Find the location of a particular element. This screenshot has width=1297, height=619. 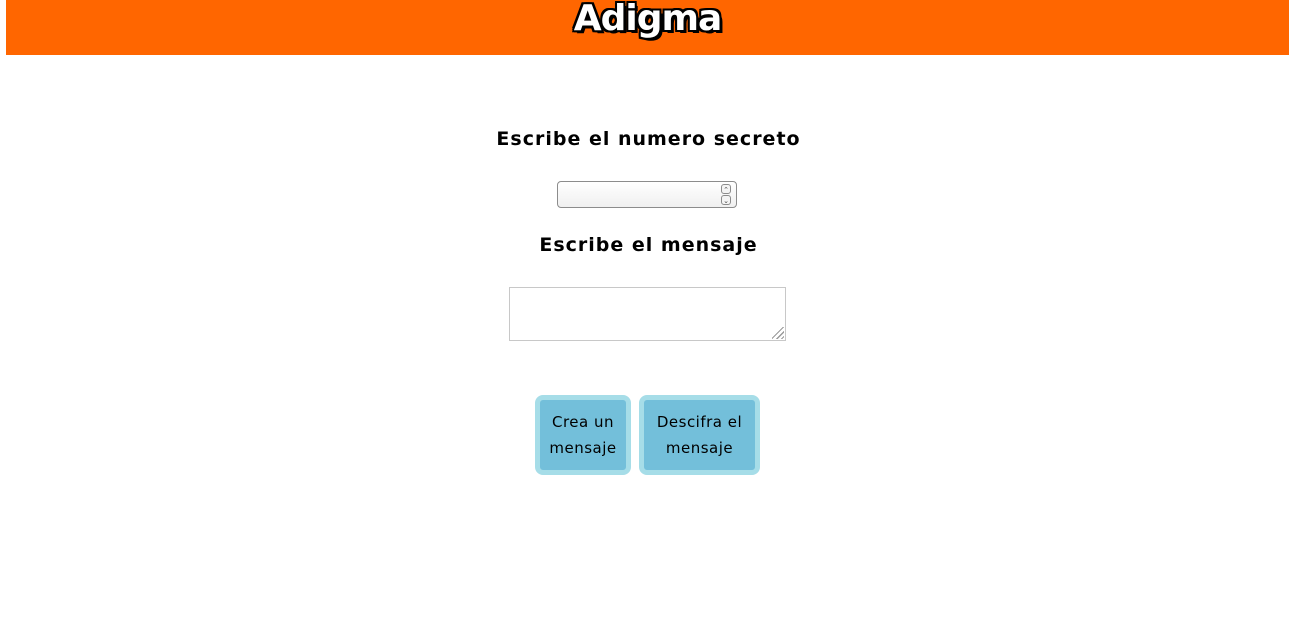

decipher-message-button: Descifra el mensaje is located at coordinates (699, 435).